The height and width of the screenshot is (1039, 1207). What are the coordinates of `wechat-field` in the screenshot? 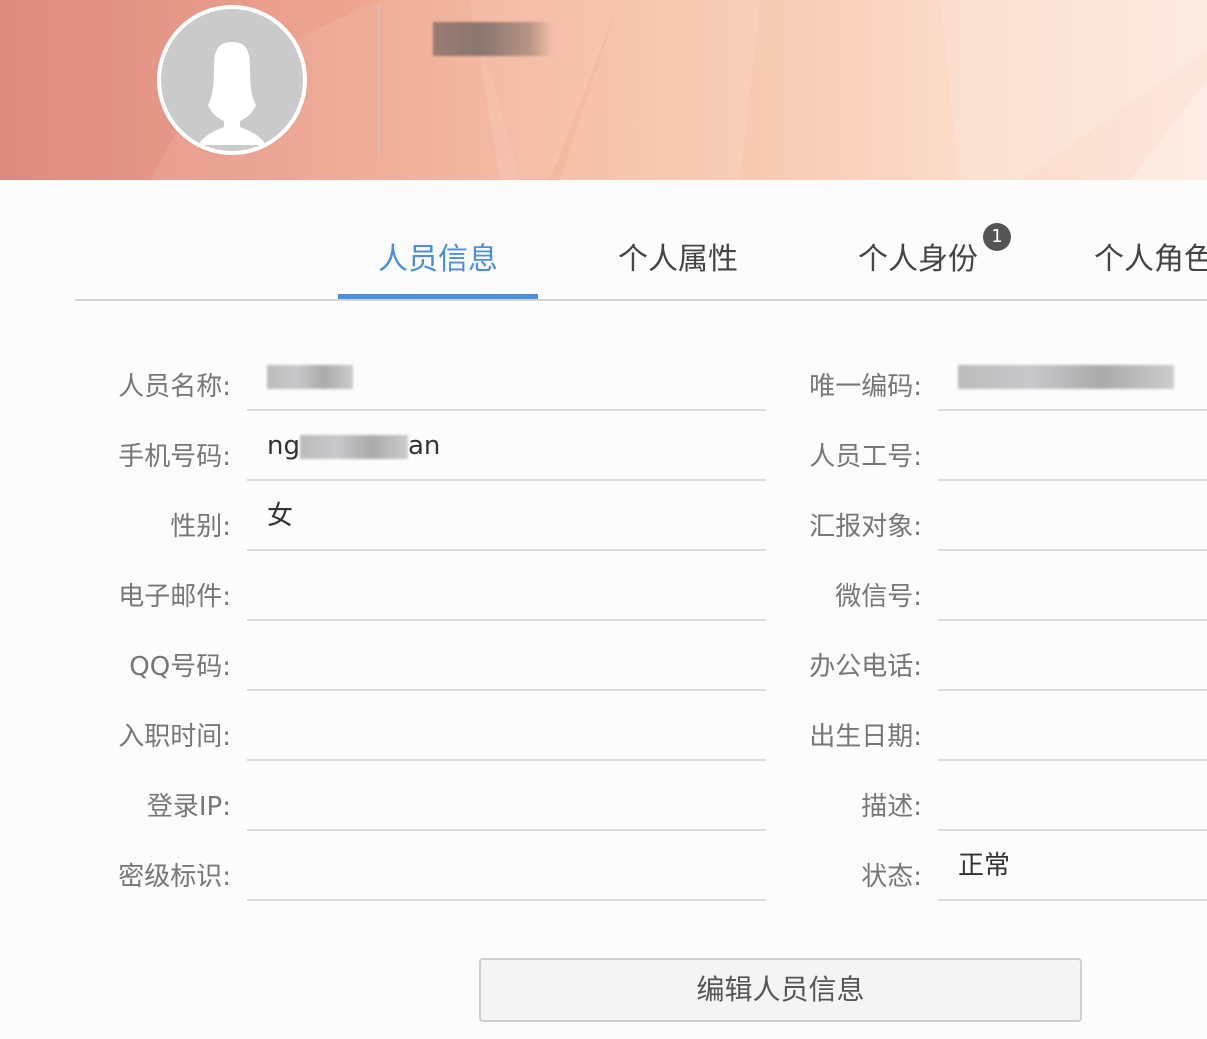 It's located at (1072, 586).